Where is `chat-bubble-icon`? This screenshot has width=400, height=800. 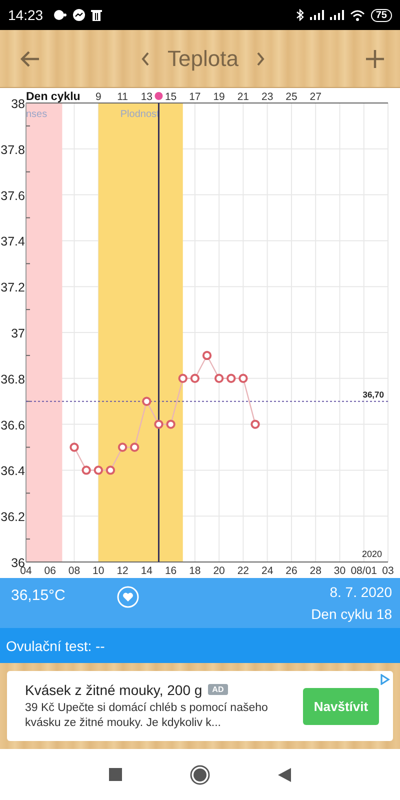 chat-bubble-icon is located at coordinates (60, 15).